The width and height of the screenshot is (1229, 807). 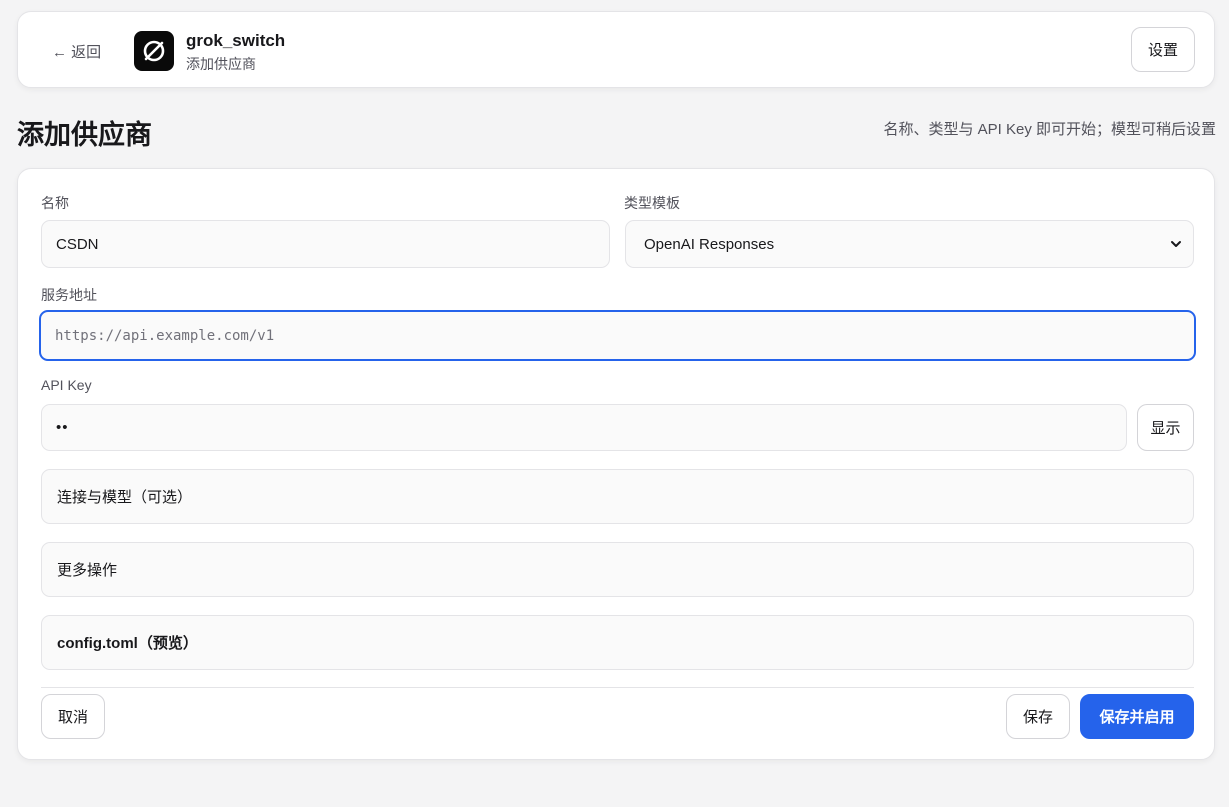 I want to click on cancel-button: 取消, so click(x=73, y=716).